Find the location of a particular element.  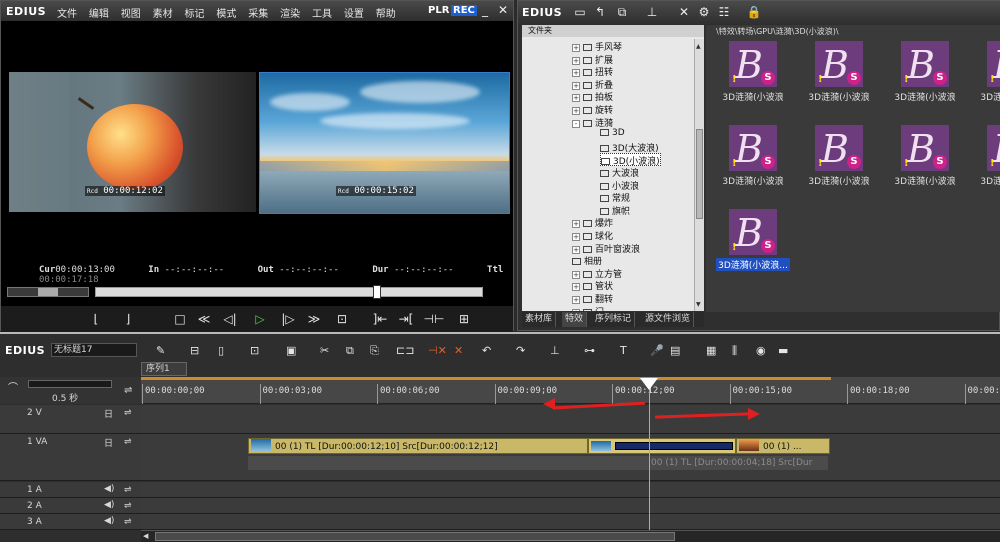

folder-item: + 拍板 is located at coordinates (592, 96).